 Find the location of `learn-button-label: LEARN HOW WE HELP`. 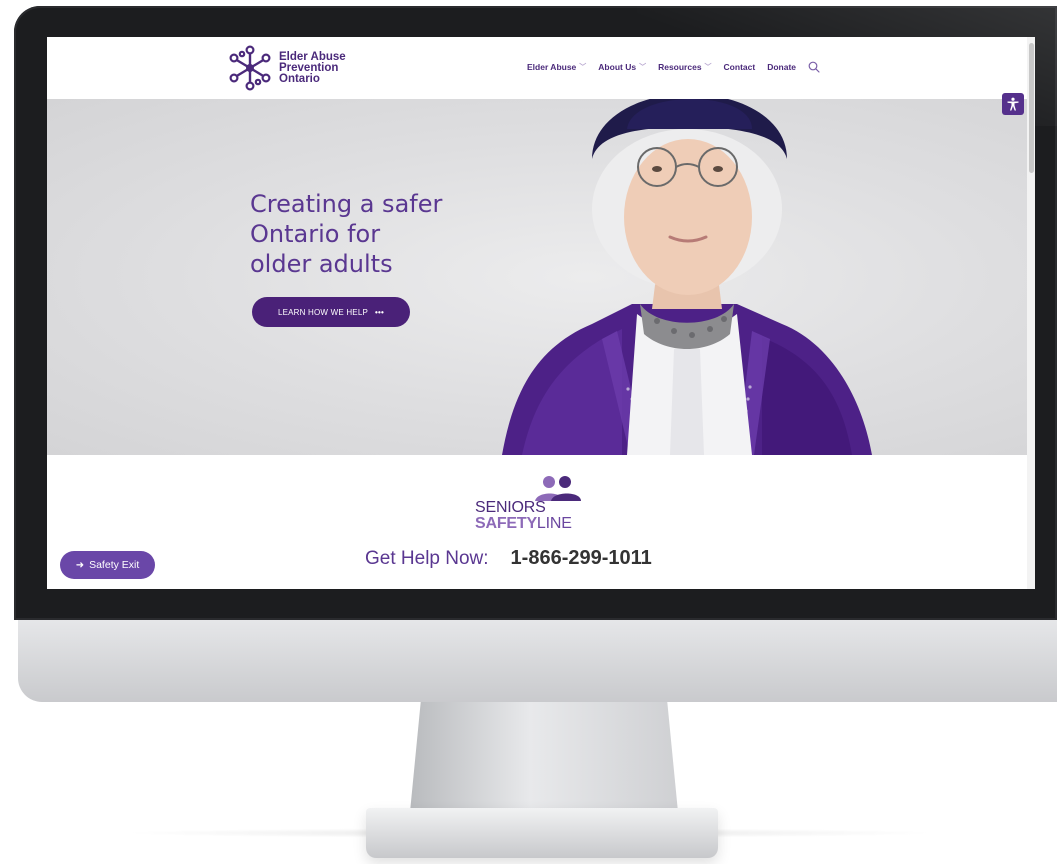

learn-button-label: LEARN HOW WE HELP is located at coordinates (323, 312).